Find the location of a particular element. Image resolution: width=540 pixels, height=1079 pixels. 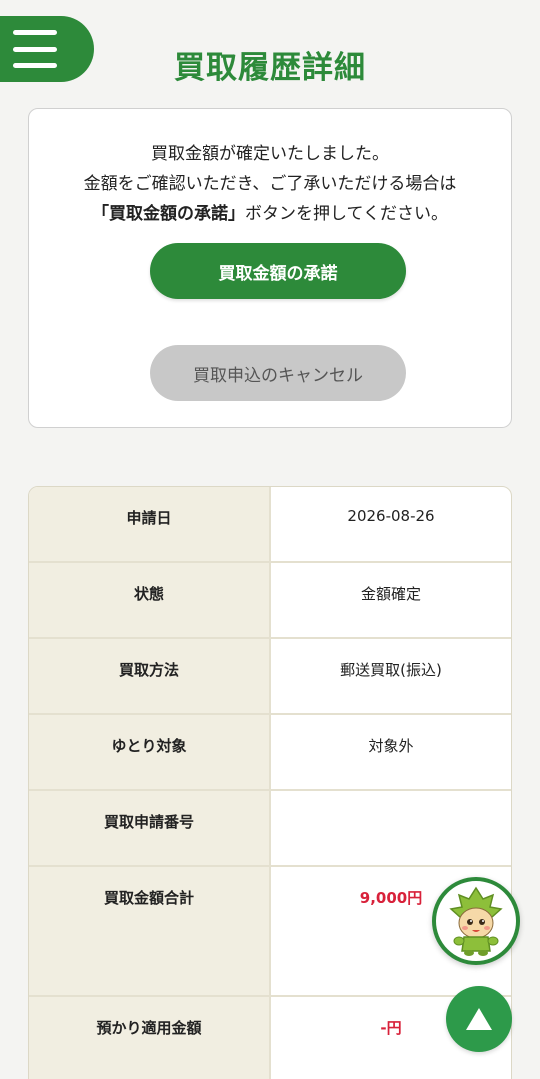

row-label-deposit-amount: 預かり適用金額 is located at coordinates (150, 1038).